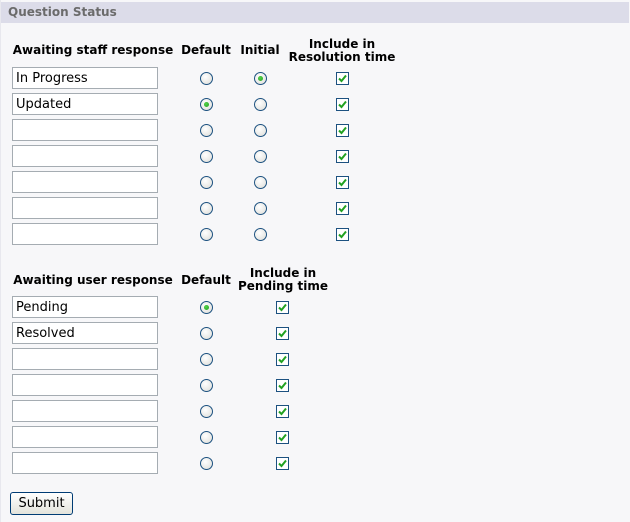  What do you see at coordinates (315, 12) in the screenshot?
I see `section-title: Question Status` at bounding box center [315, 12].